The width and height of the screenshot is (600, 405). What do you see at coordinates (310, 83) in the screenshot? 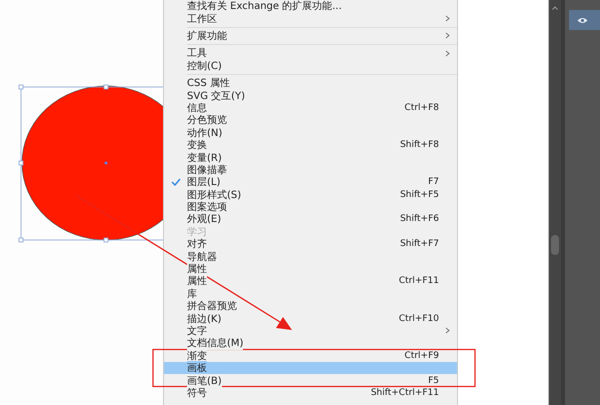
I see `menu-item: CSS 属性` at bounding box center [310, 83].